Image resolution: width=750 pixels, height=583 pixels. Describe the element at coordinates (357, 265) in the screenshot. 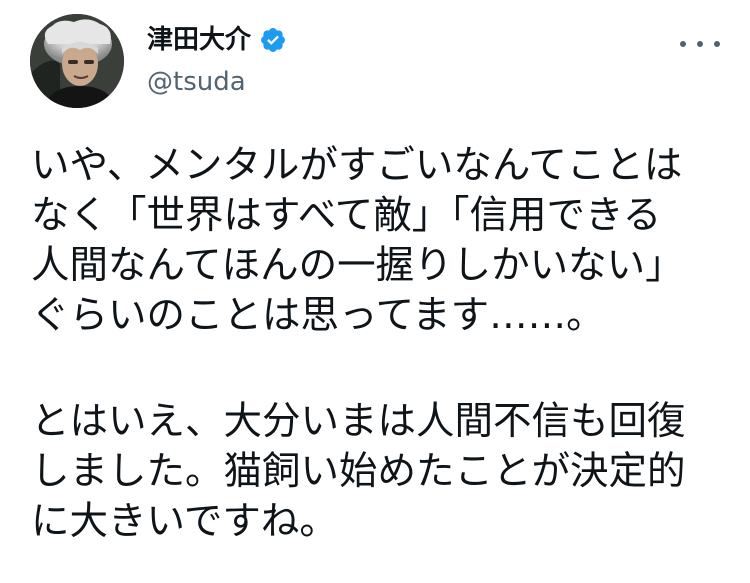

I see `tweet-line: 人間なんてほんの一握りしかいない」` at that location.